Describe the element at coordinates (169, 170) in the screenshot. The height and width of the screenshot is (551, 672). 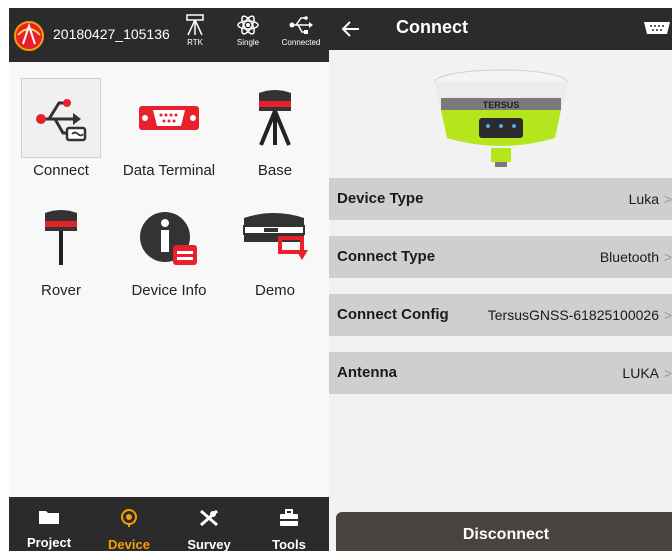
I see `tile-data-terminal-label: Data Terminal` at that location.